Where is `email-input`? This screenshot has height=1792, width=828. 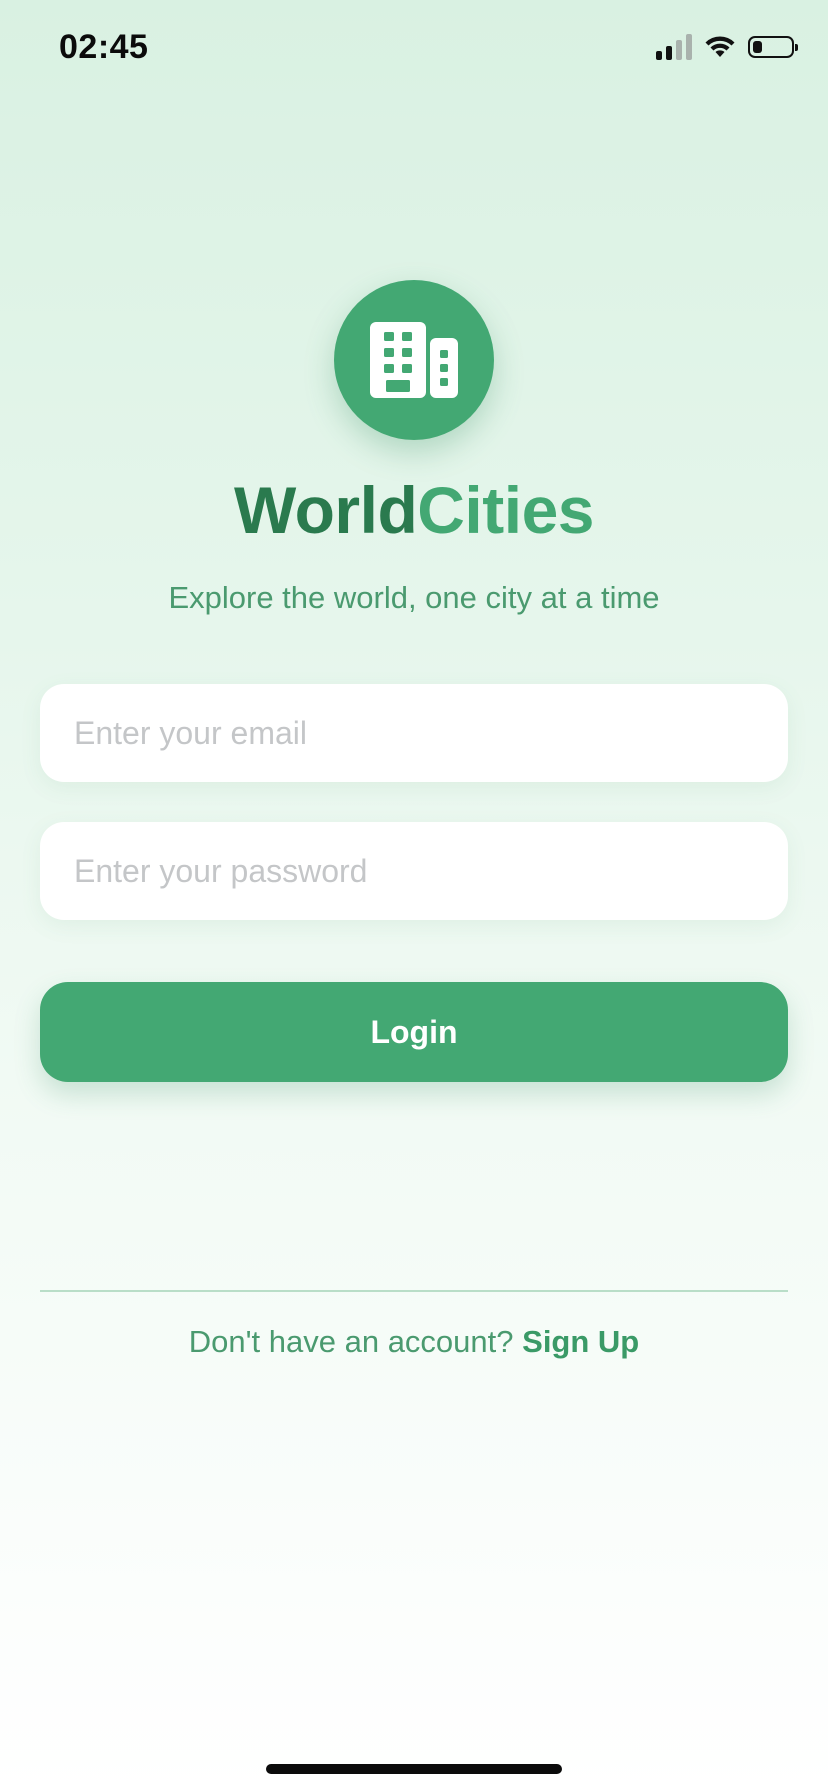 email-input is located at coordinates (414, 733).